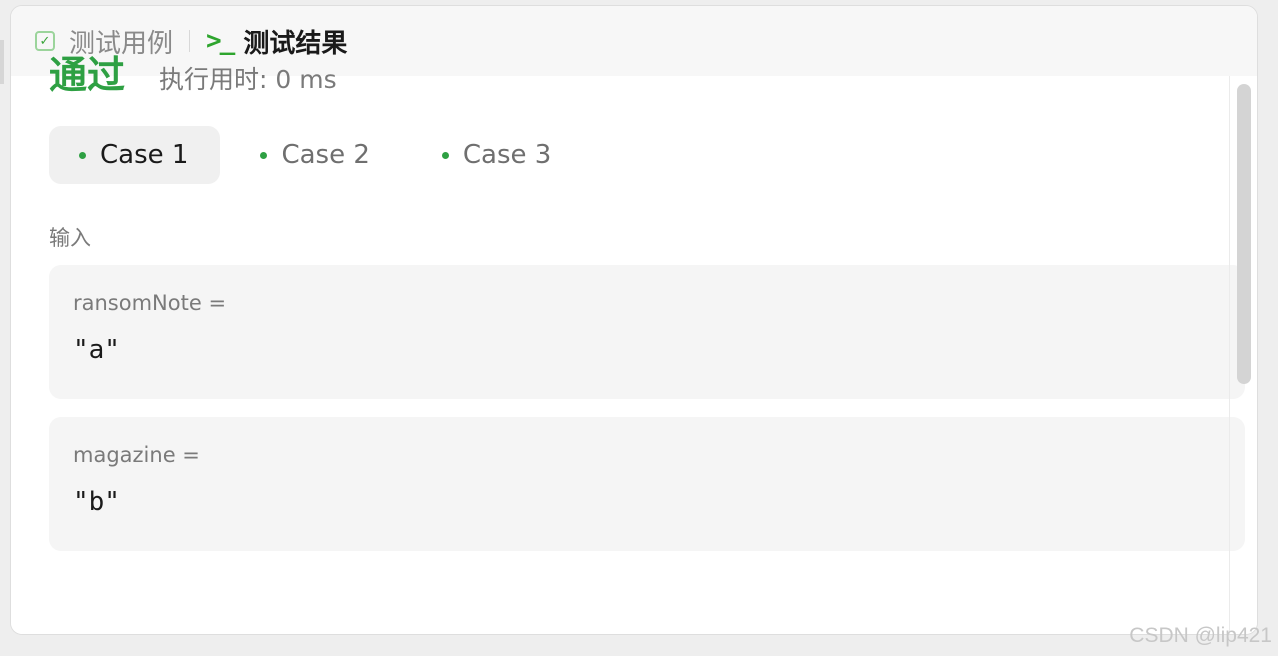 Image resolution: width=1278 pixels, height=656 pixels. Describe the element at coordinates (507, 155) in the screenshot. I see `case-tab-label: Case 3` at that location.